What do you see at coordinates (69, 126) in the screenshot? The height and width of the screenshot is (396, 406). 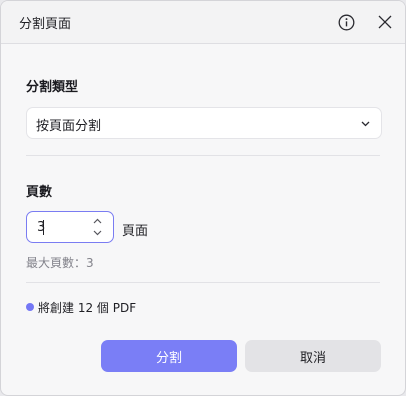 I see `split-type-value: 按頁面分割` at bounding box center [69, 126].